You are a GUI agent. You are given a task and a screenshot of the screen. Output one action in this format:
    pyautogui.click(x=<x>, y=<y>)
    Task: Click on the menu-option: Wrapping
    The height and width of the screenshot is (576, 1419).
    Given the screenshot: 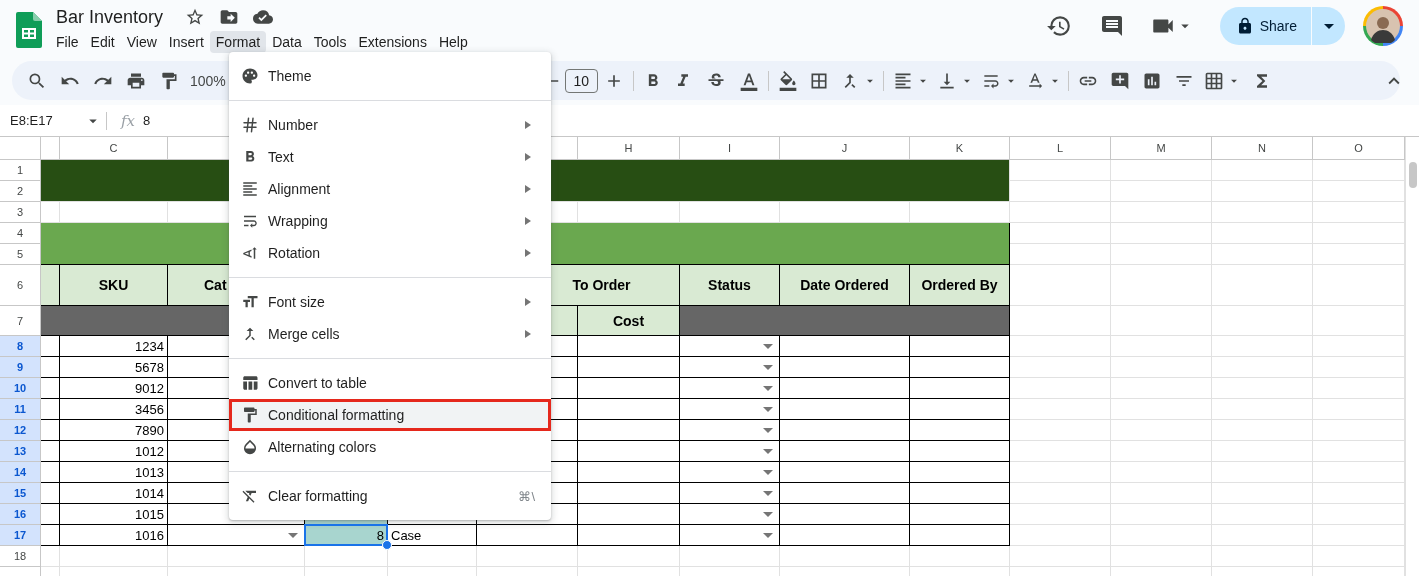 What is the action you would take?
    pyautogui.click(x=390, y=221)
    